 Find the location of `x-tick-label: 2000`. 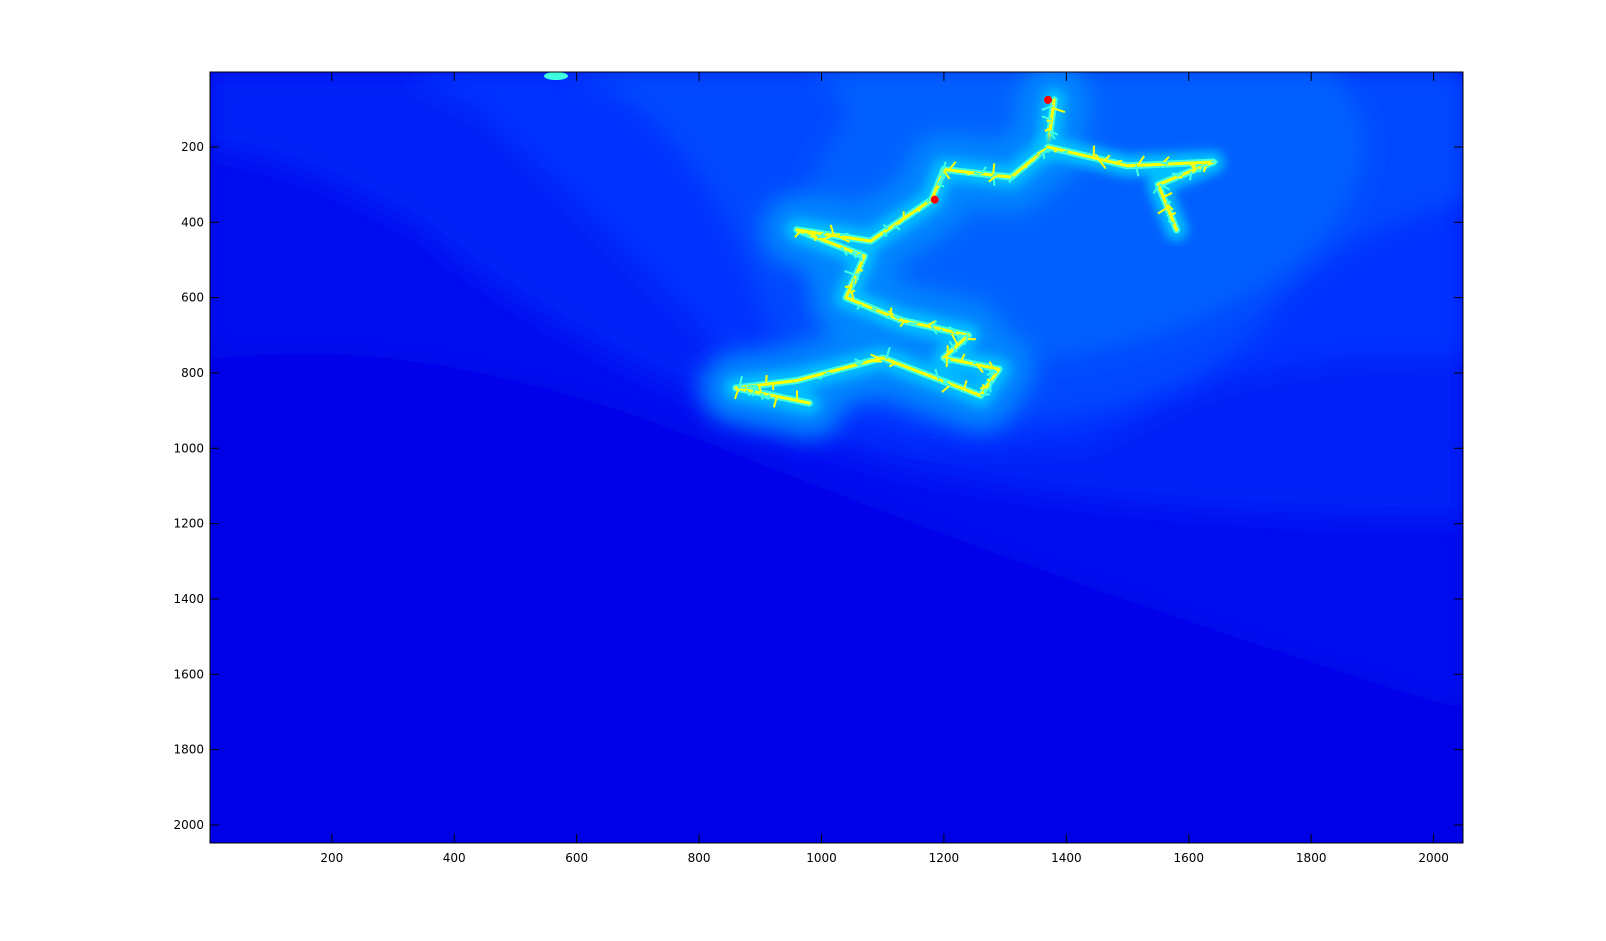

x-tick-label: 2000 is located at coordinates (1433, 858).